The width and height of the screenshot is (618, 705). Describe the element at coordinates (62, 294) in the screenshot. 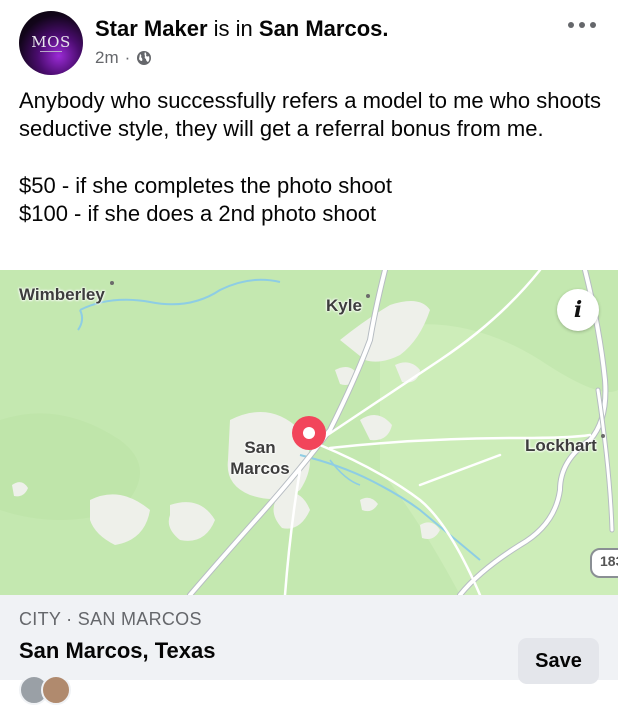

I see `map-label-wimberley: Wimberley` at that location.